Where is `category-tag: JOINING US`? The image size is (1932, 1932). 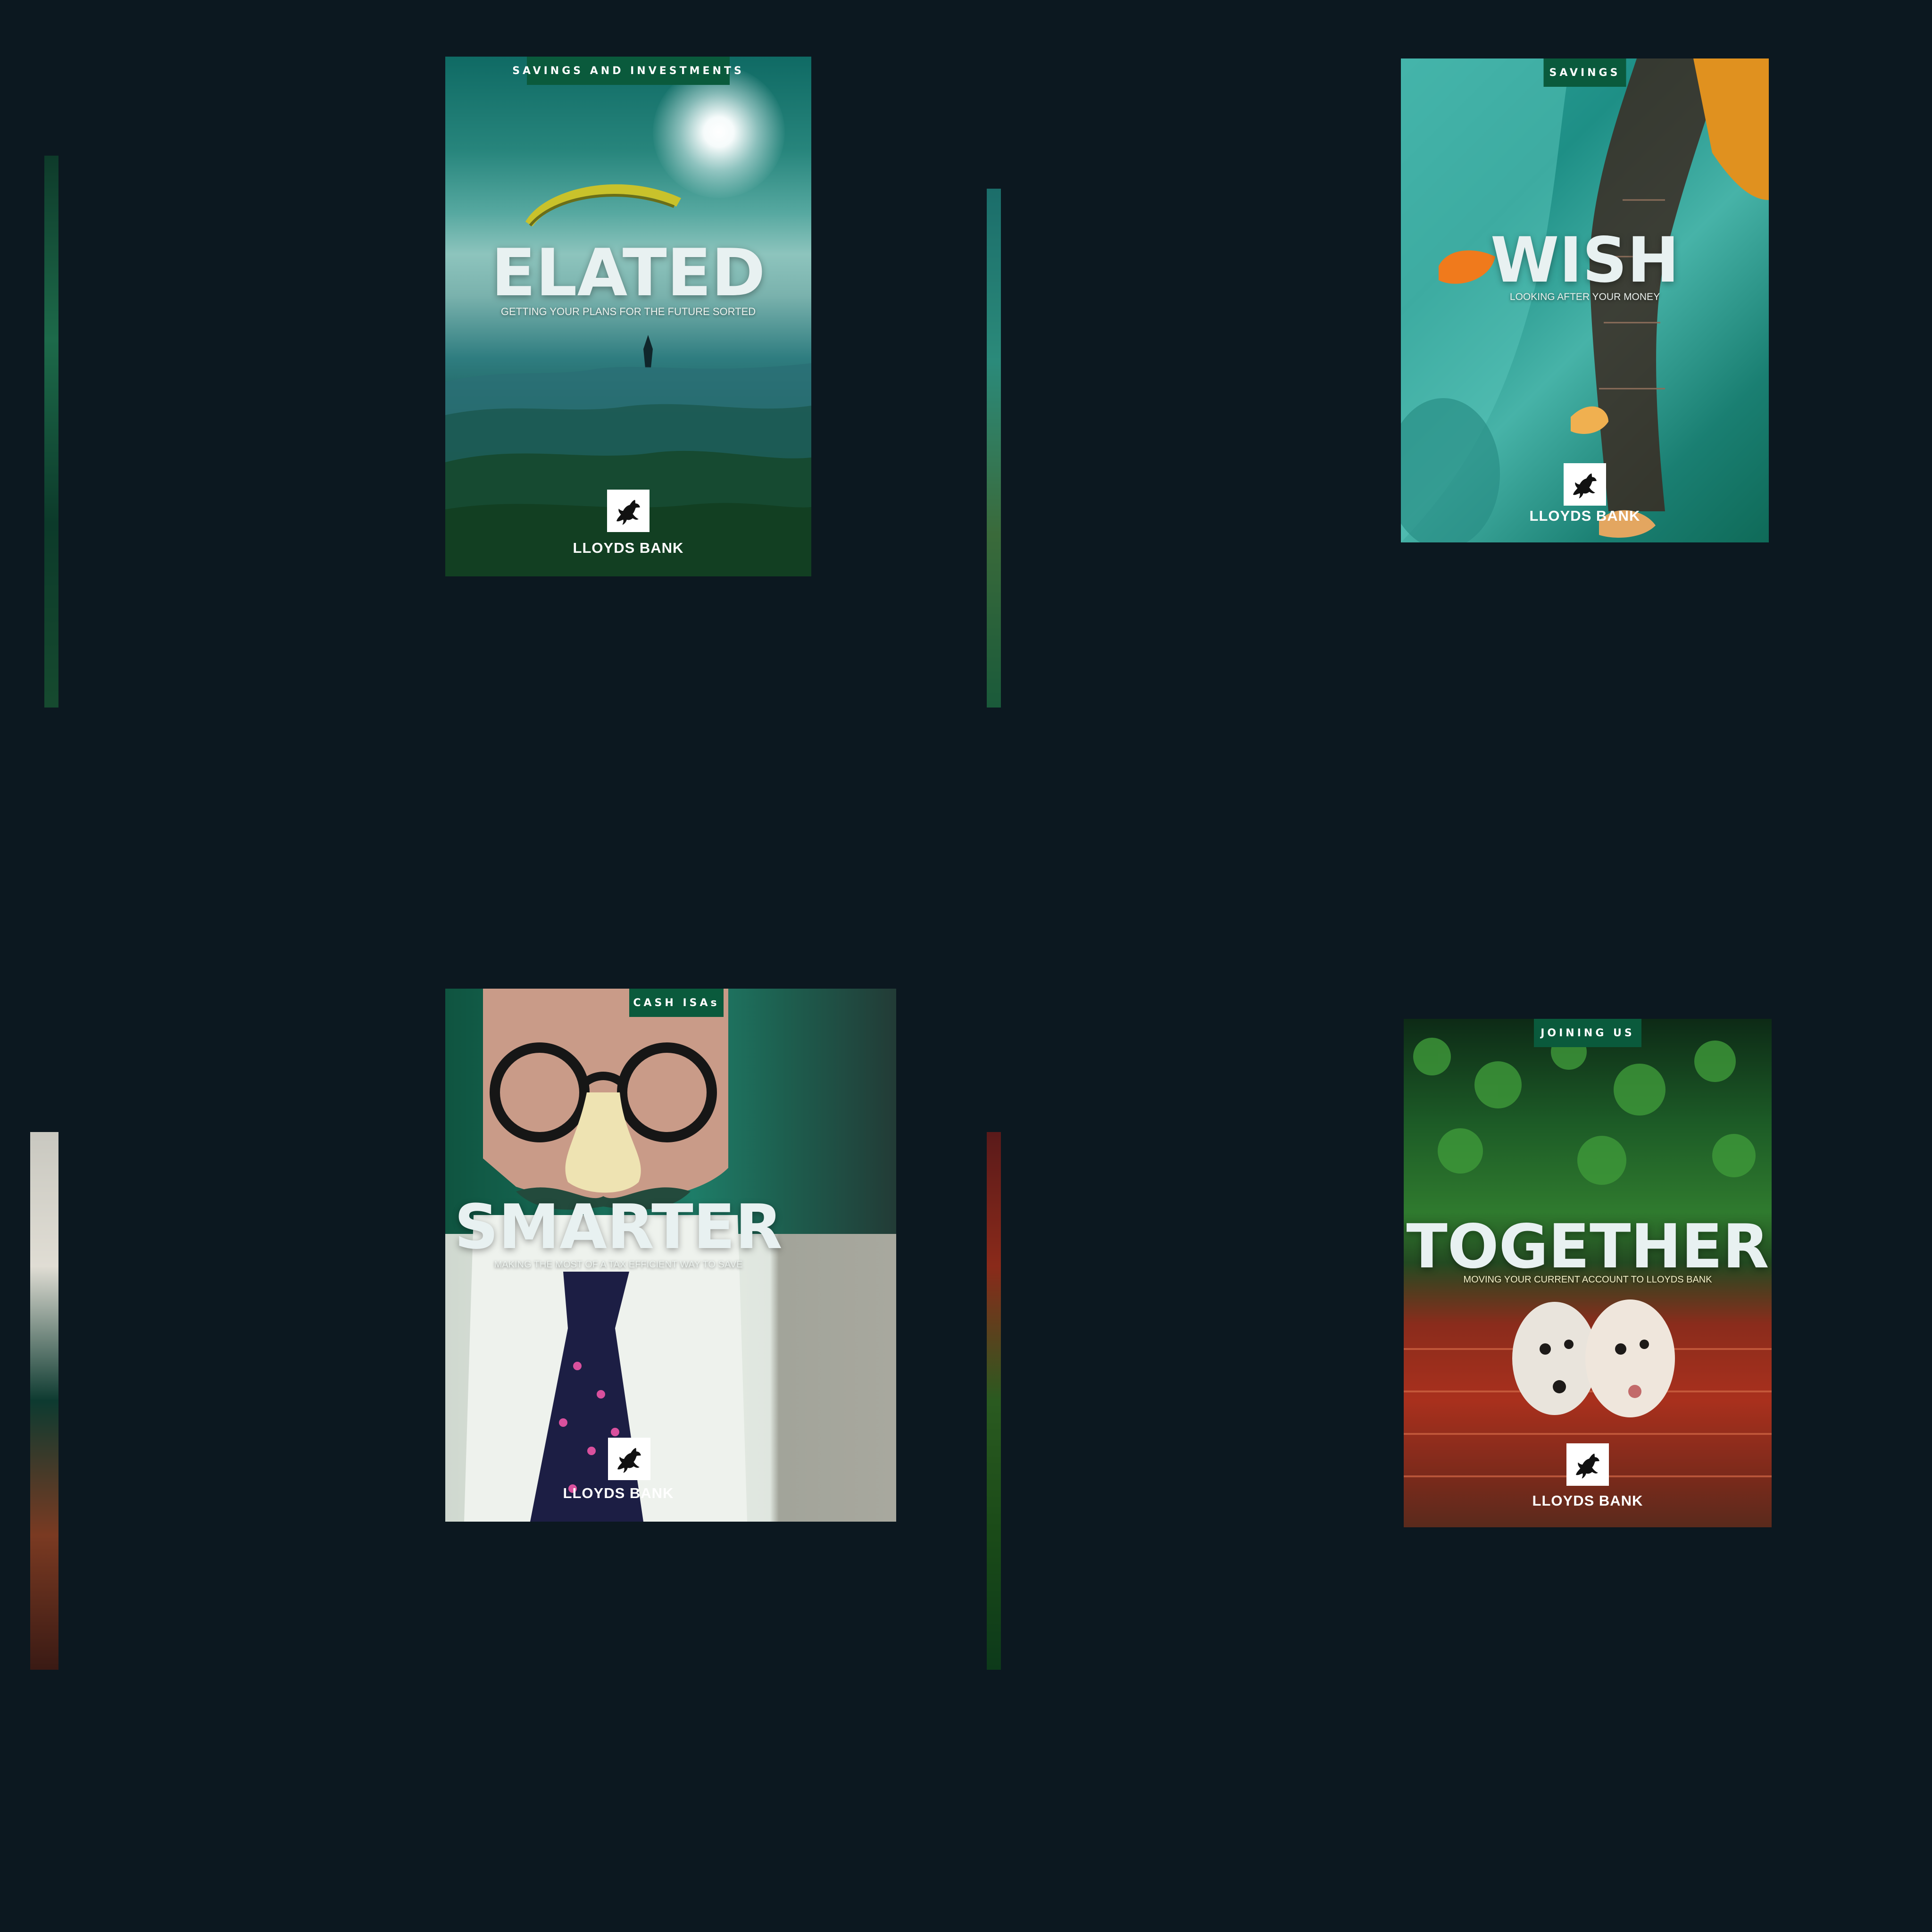
category-tag: JOINING US is located at coordinates (1588, 1033).